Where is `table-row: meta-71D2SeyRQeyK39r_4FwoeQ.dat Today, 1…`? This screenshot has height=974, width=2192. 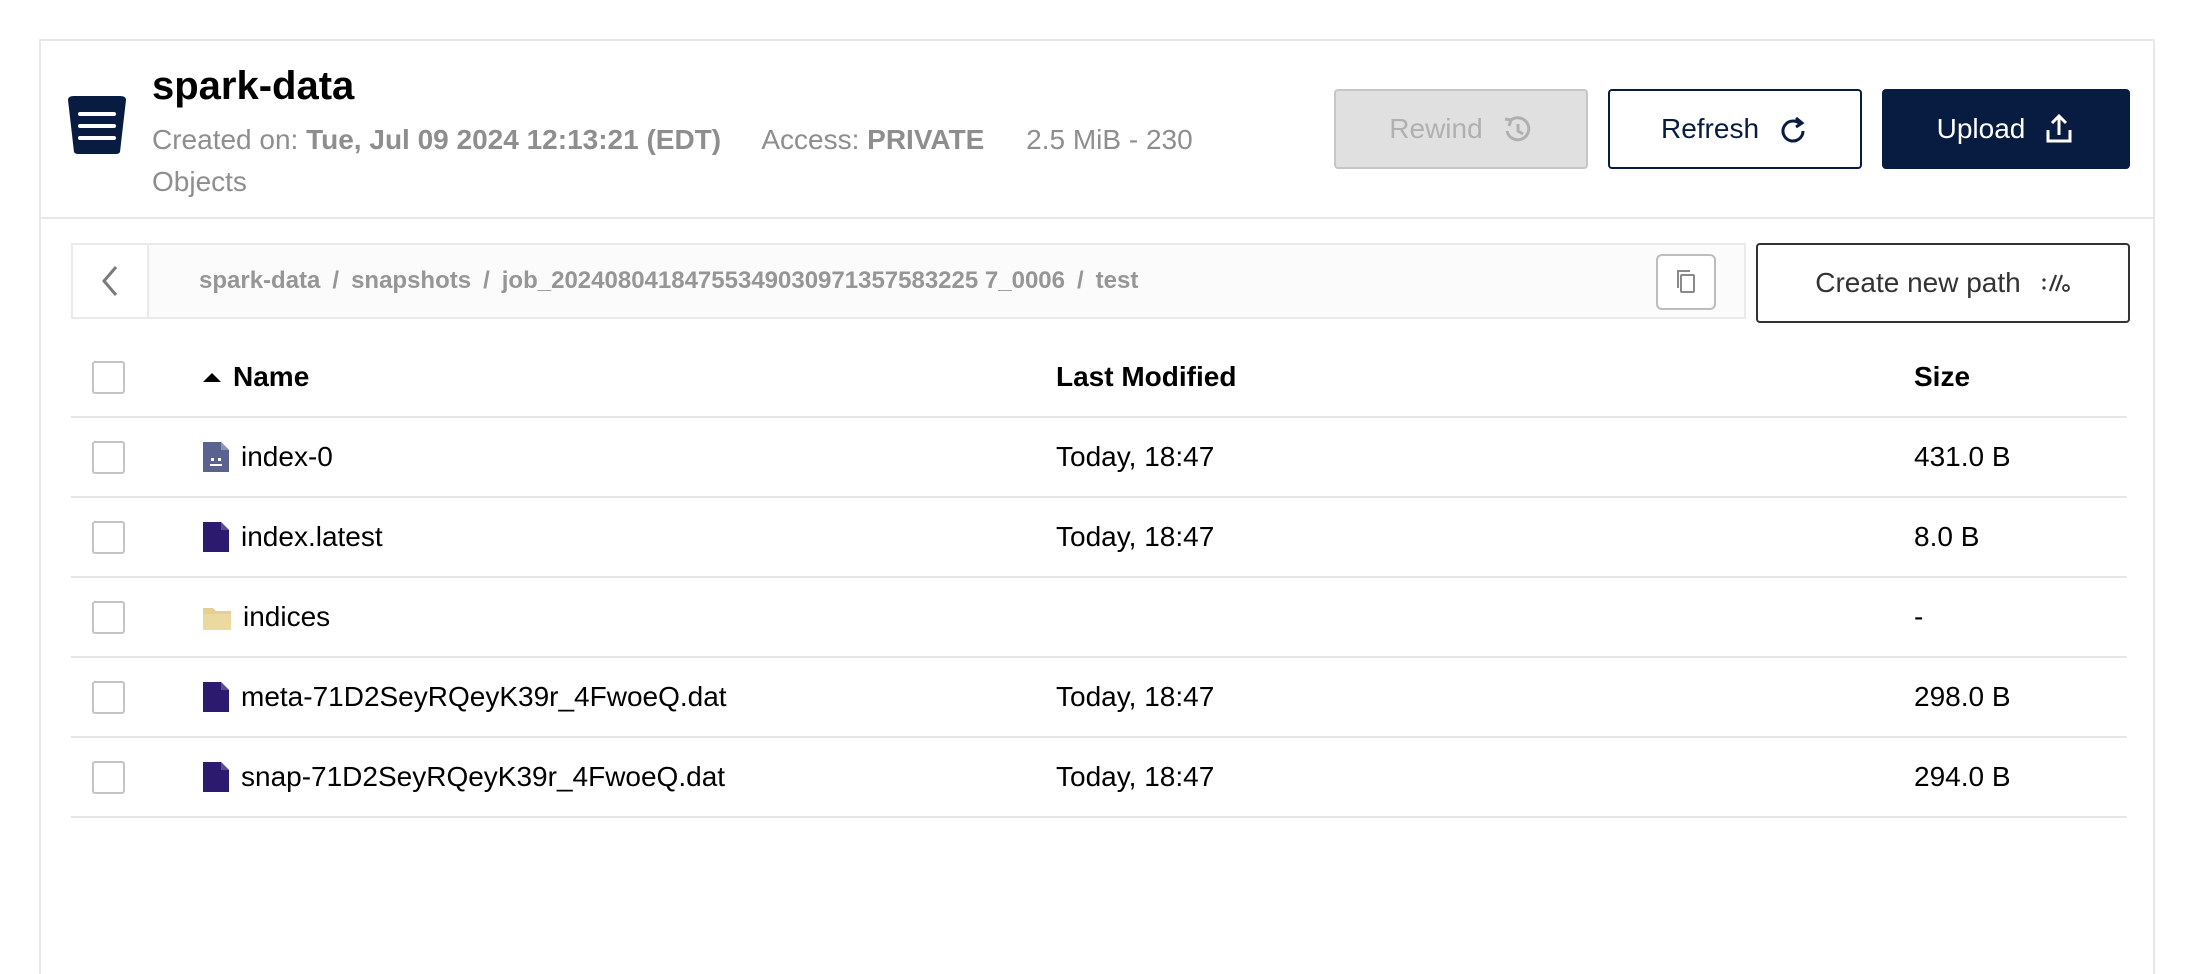
table-row: meta-71D2SeyRQeyK39r_4FwoeQ.dat Today, 1… is located at coordinates (1099, 698).